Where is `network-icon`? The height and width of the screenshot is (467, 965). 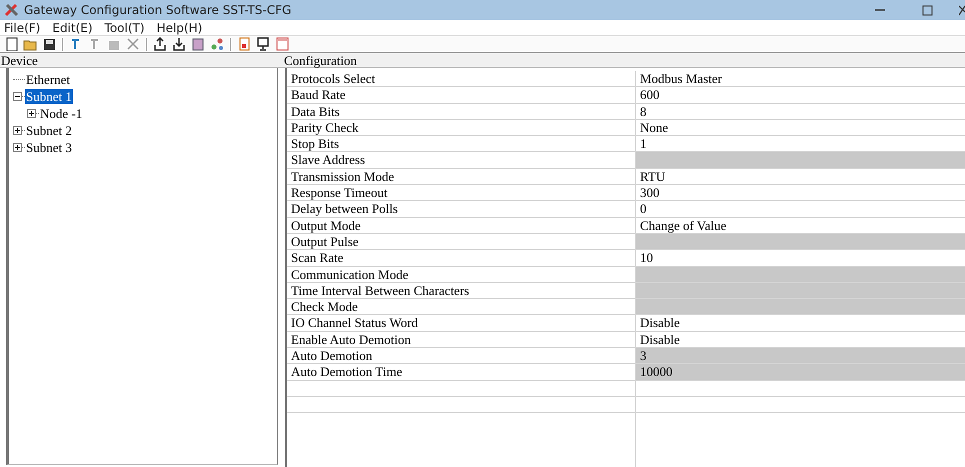 network-icon is located at coordinates (217, 44).